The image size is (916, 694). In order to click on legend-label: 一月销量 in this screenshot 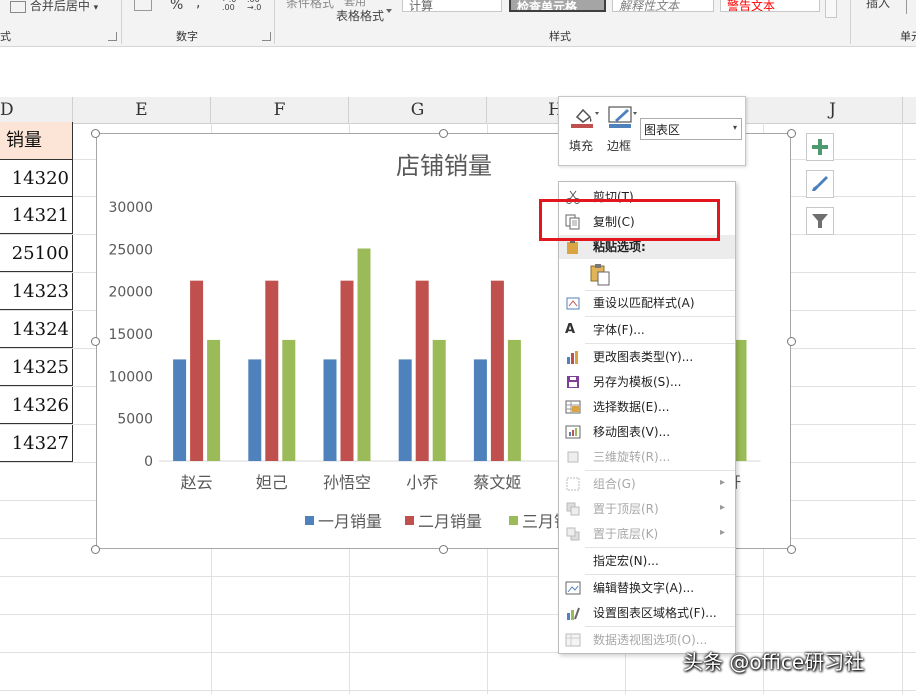, I will do `click(350, 521)`.